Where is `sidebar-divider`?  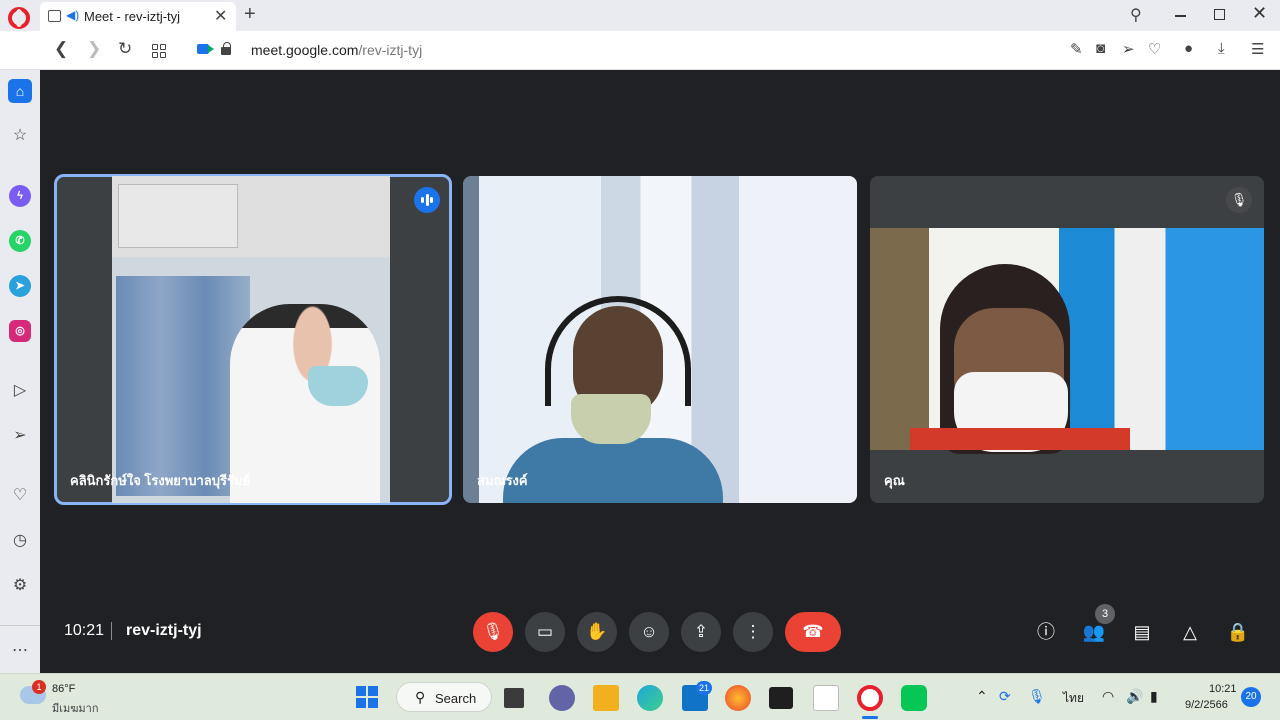 sidebar-divider is located at coordinates (20, 625).